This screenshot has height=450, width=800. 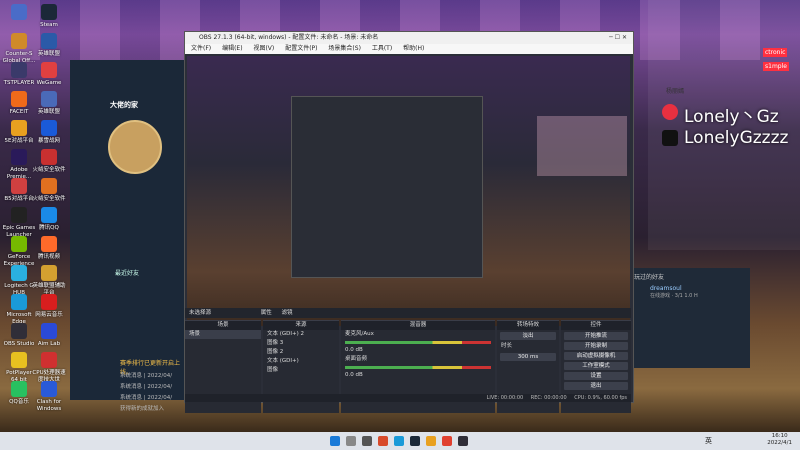 I want to click on rec-status: REC: 00:00:00, so click(x=548, y=398).